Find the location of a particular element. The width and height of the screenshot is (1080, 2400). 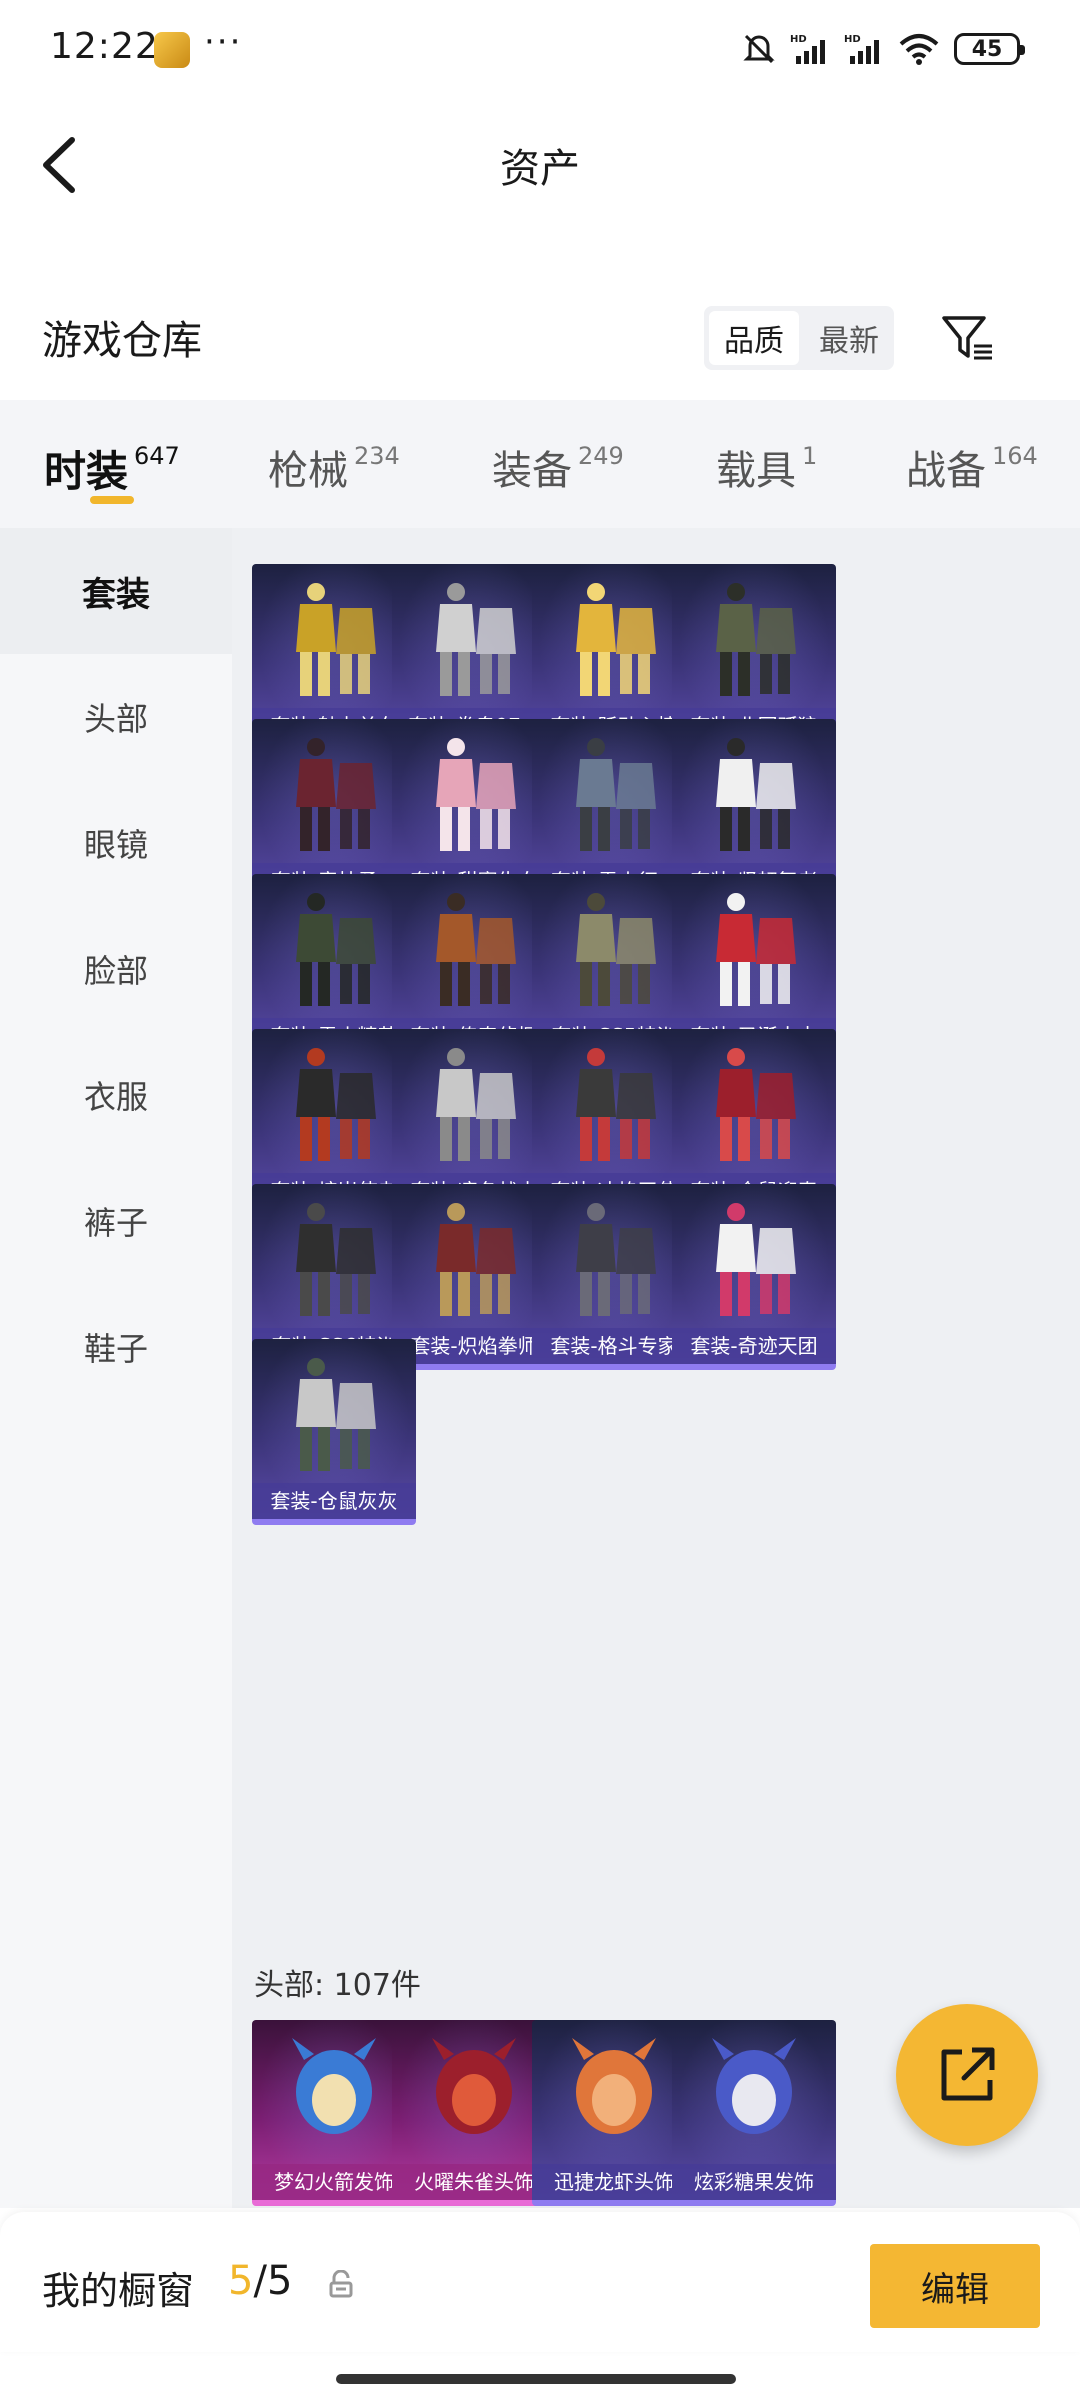

page-title: 资产 is located at coordinates (540, 169).